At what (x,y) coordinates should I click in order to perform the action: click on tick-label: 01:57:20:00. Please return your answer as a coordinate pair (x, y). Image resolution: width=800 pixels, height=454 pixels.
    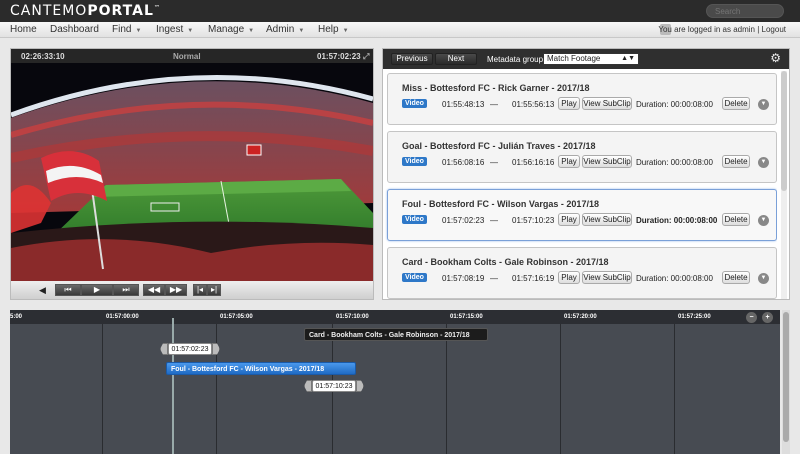
    Looking at the image, I should click on (580, 317).